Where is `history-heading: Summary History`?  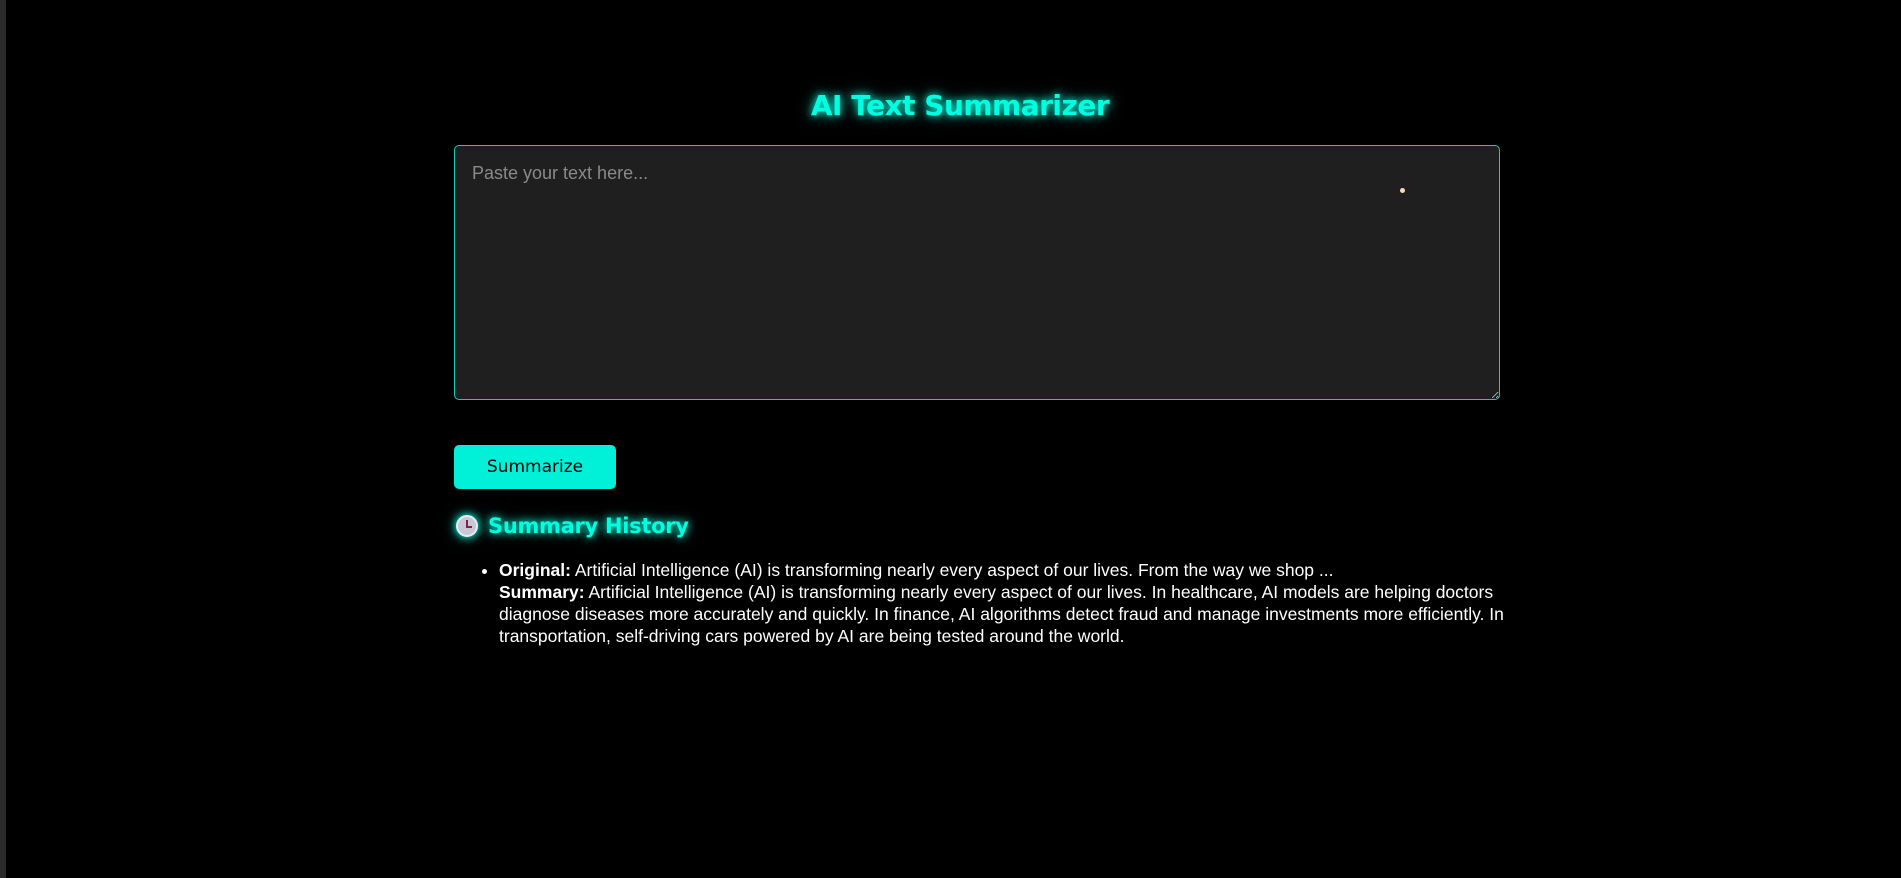
history-heading: Summary History is located at coordinates (571, 526).